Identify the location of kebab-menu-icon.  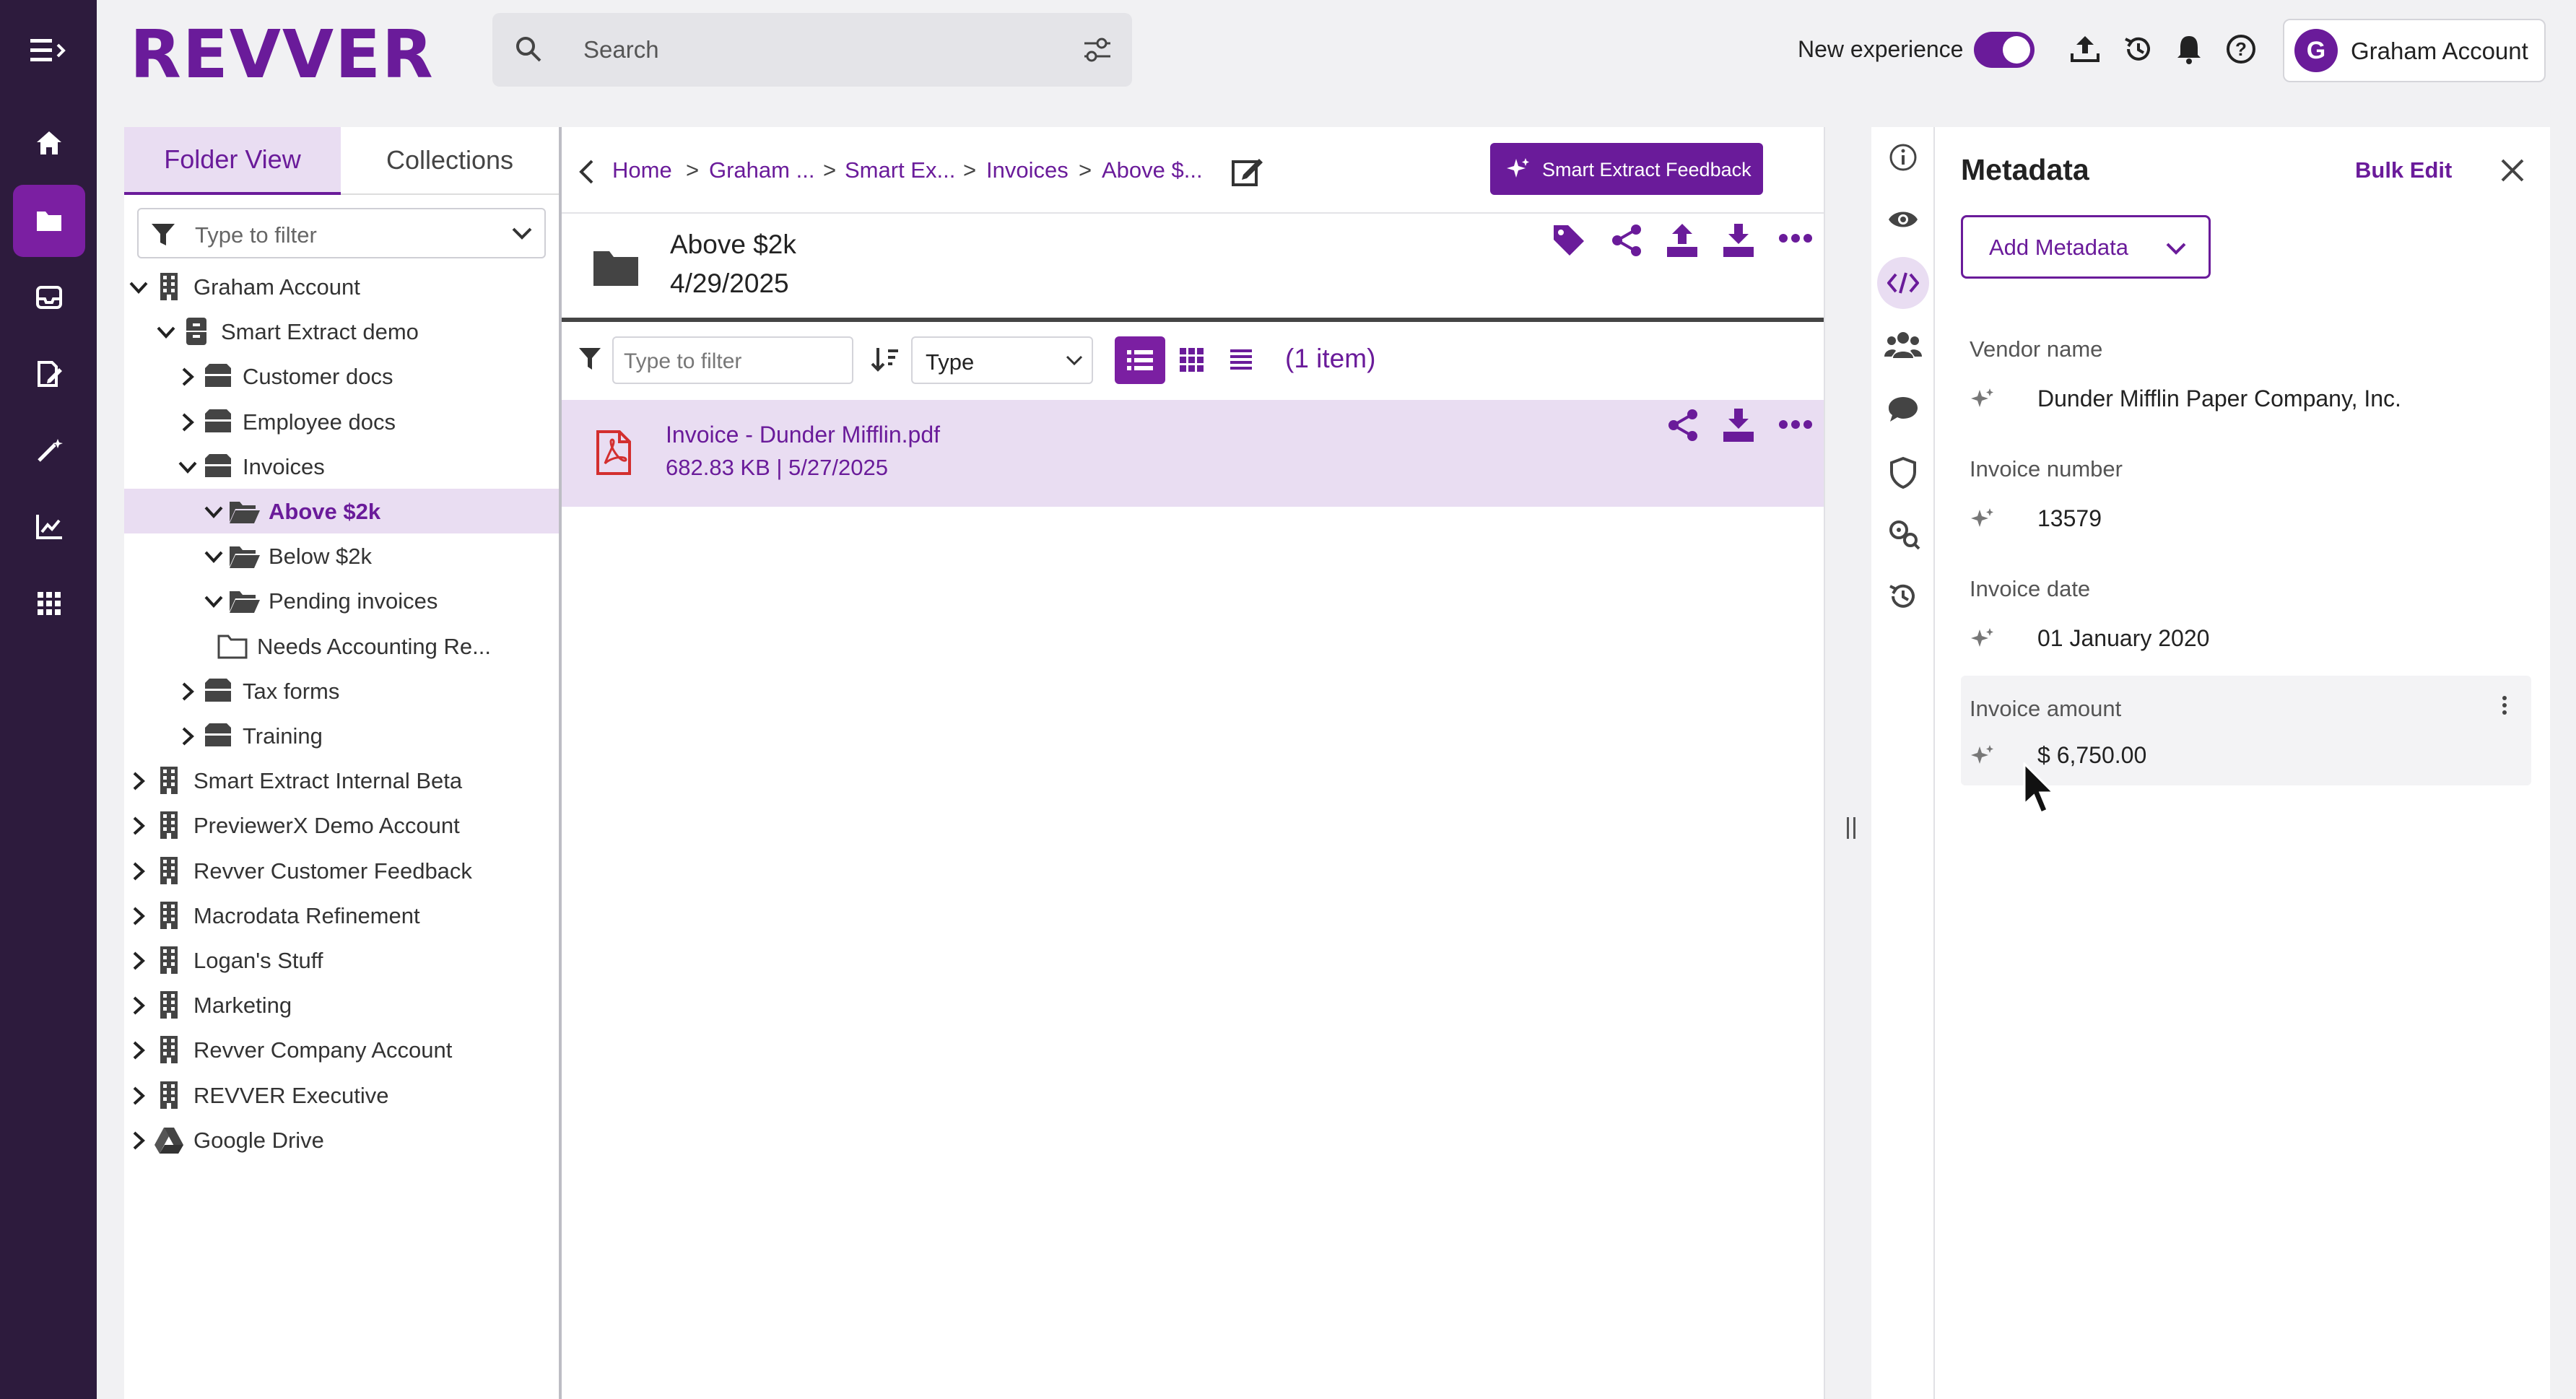
(2504, 705).